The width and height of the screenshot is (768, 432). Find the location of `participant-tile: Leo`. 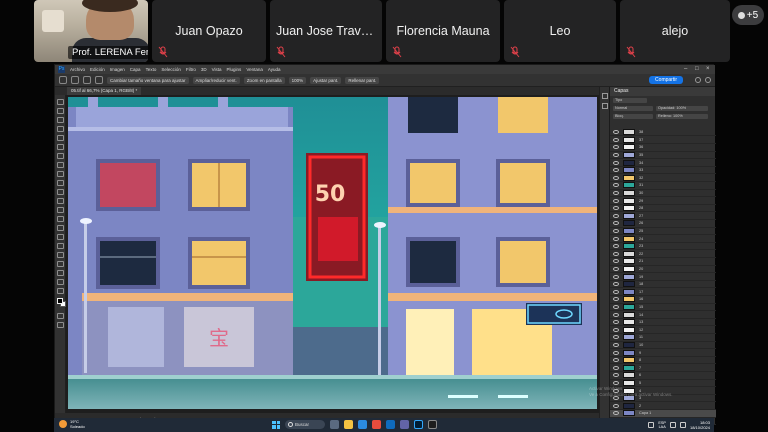

participant-tile: Leo is located at coordinates (560, 31).